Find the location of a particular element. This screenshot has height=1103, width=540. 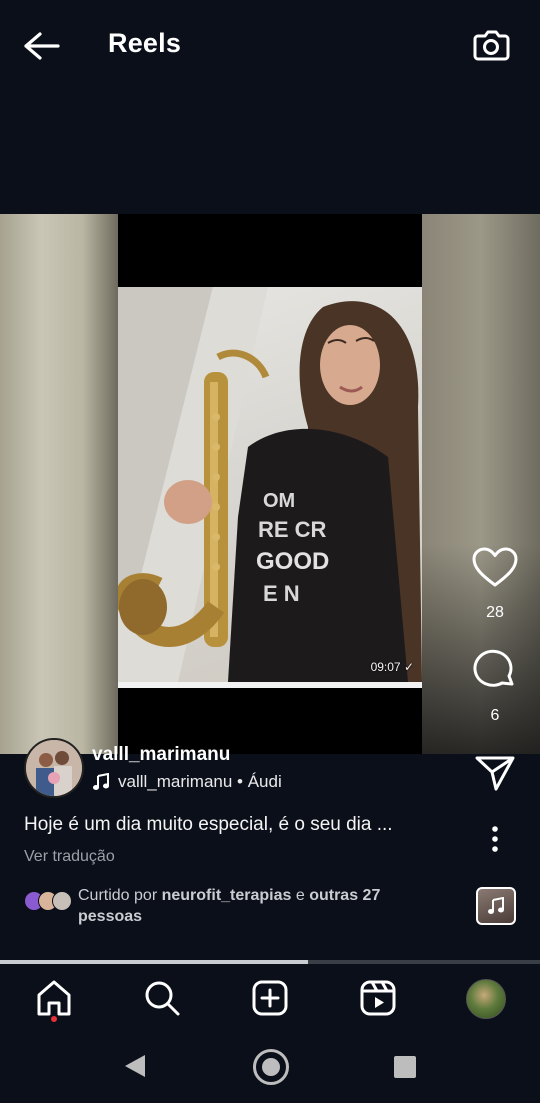

svg-text: GOOD is located at coordinates (292, 561).